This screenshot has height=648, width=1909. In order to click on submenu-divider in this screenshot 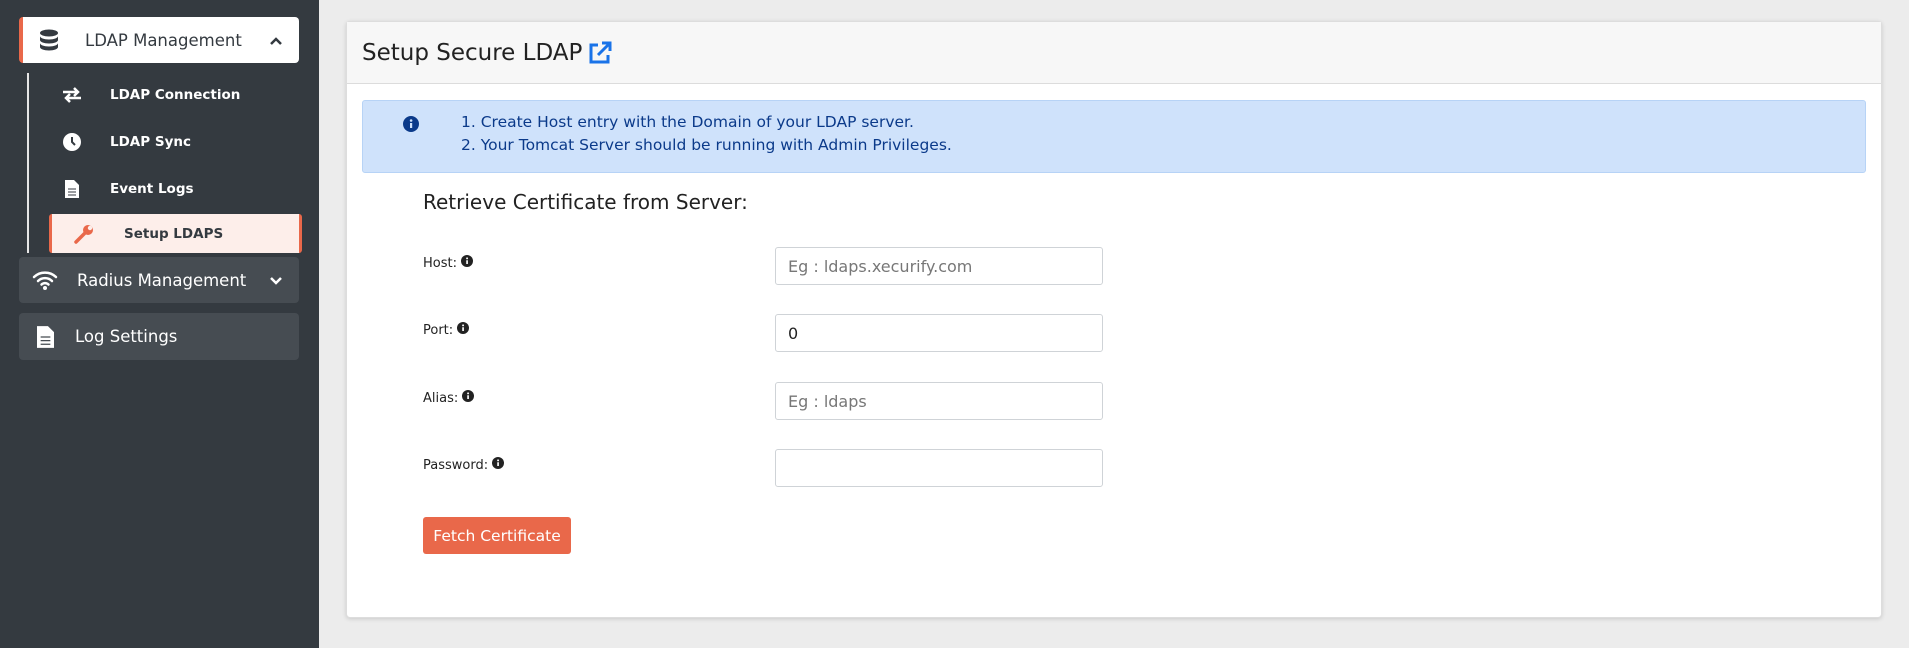, I will do `click(28, 163)`.